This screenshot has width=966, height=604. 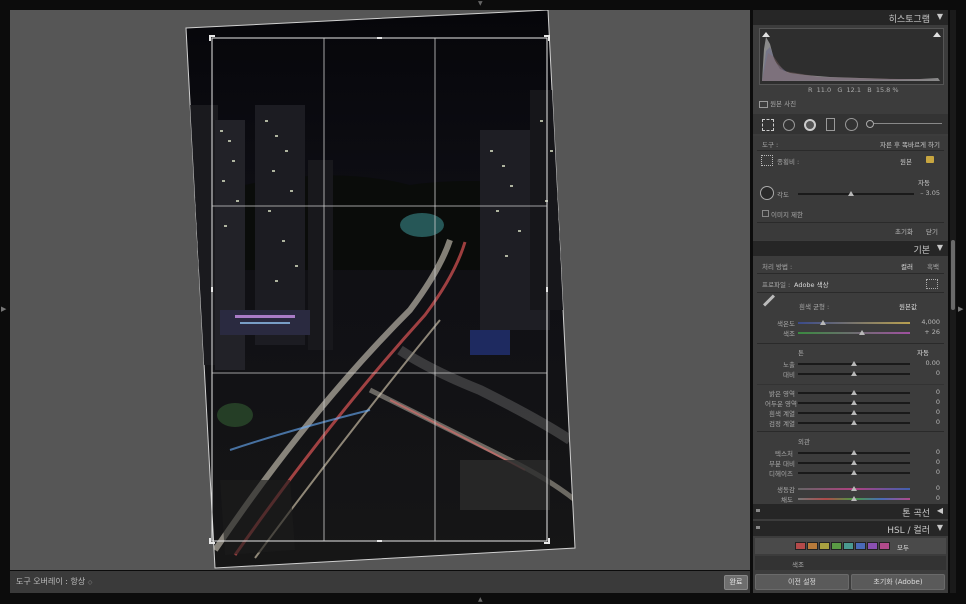 I want to click on b-value: 15.8, so click(x=883, y=90).